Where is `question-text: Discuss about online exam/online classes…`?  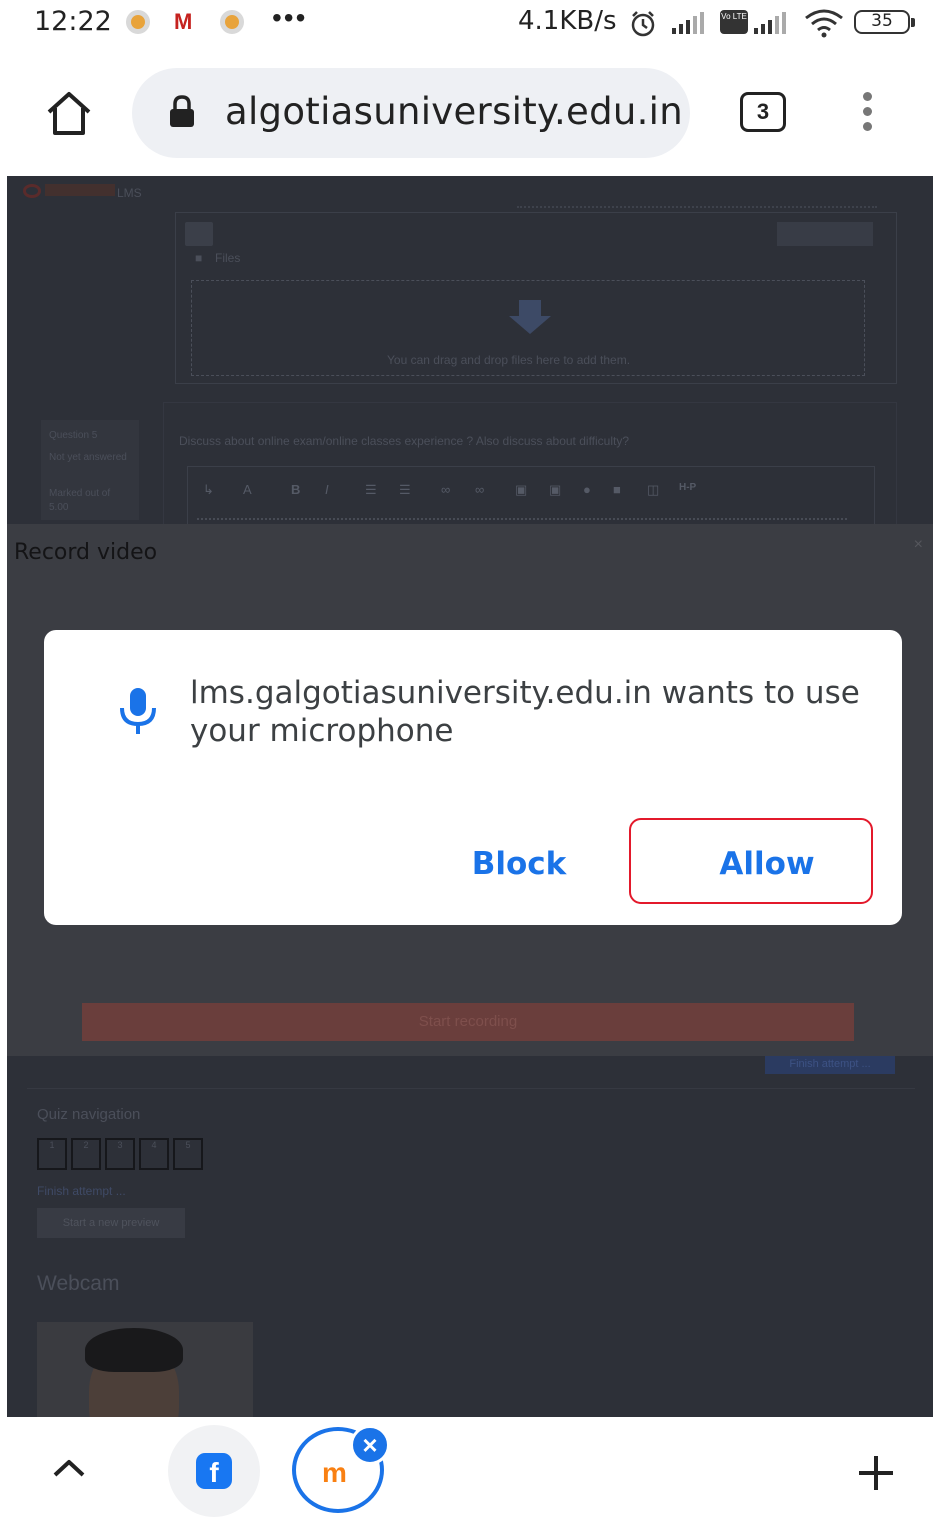
question-text: Discuss about online exam/online classes… is located at coordinates (404, 441).